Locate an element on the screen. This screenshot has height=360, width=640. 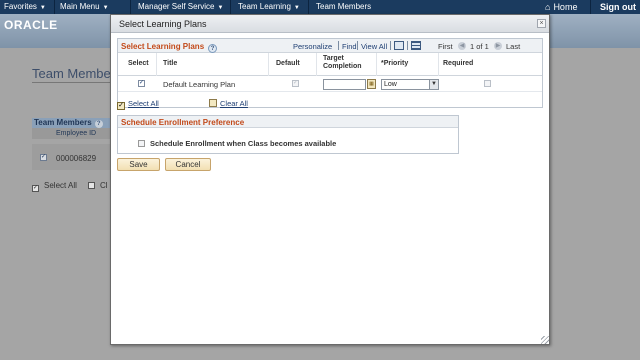
menu-favorites: Favorites ▼ is located at coordinates (25, 6).